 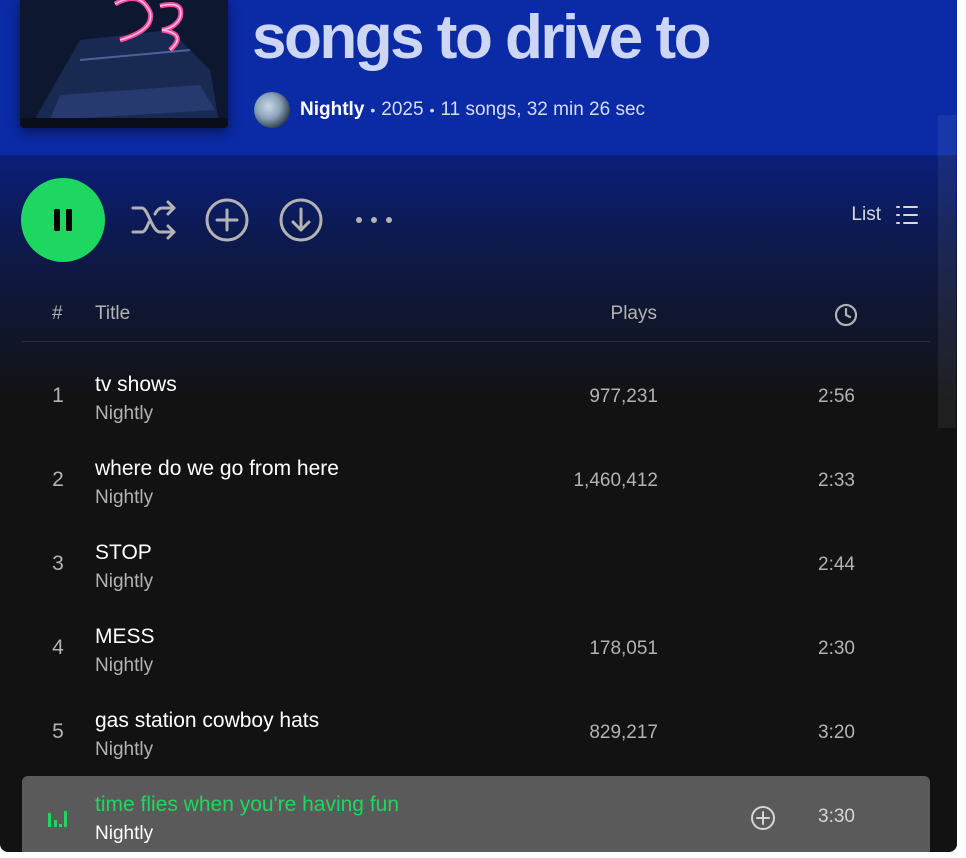 I want to click on track-duration: 2:44, so click(x=836, y=564).